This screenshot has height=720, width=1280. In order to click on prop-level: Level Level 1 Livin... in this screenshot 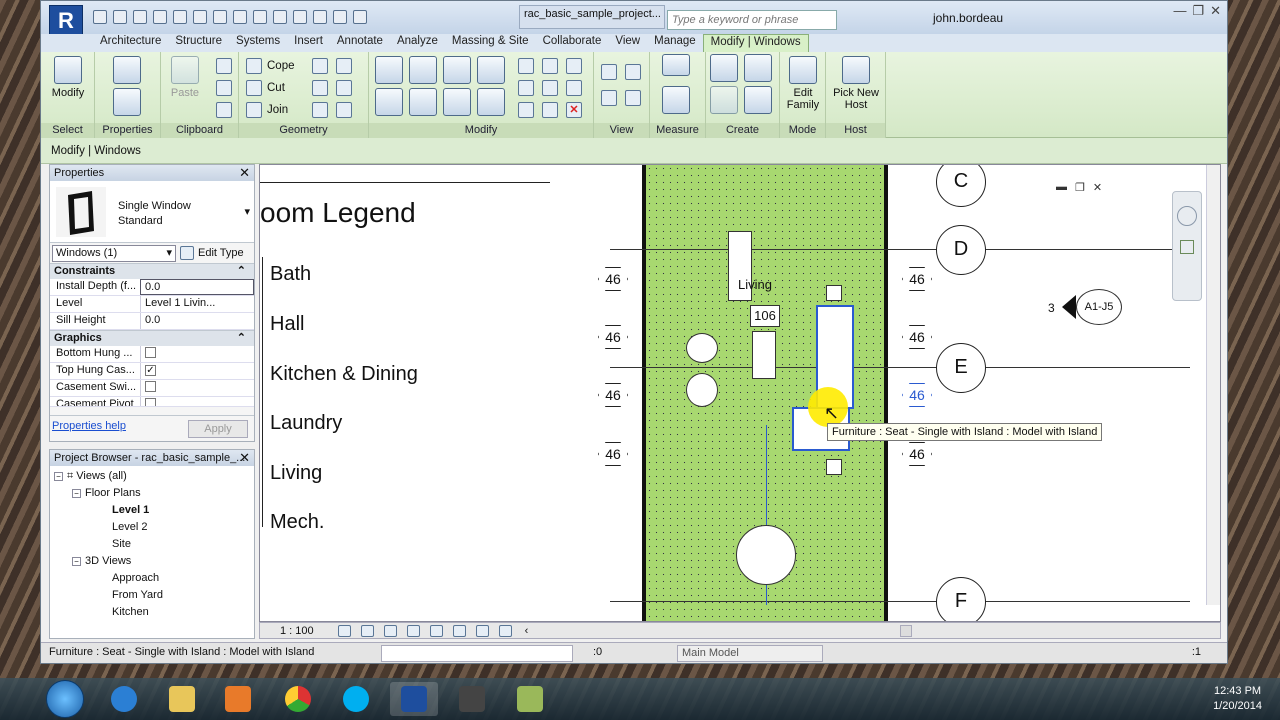, I will do `click(152, 304)`.